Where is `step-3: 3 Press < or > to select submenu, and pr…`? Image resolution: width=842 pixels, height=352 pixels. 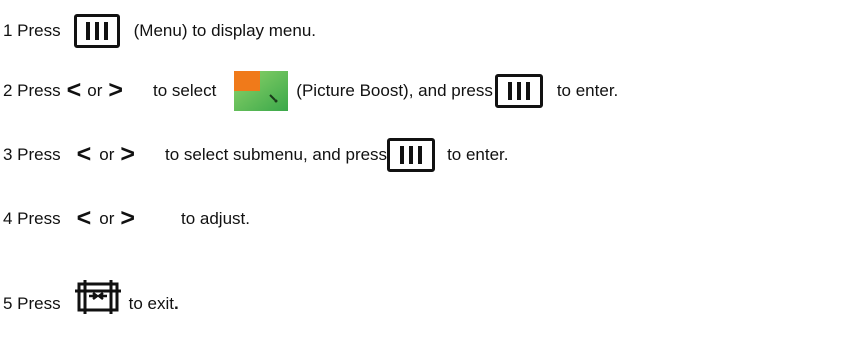 step-3: 3 Press < or > to select submenu, and pr… is located at coordinates (256, 155).